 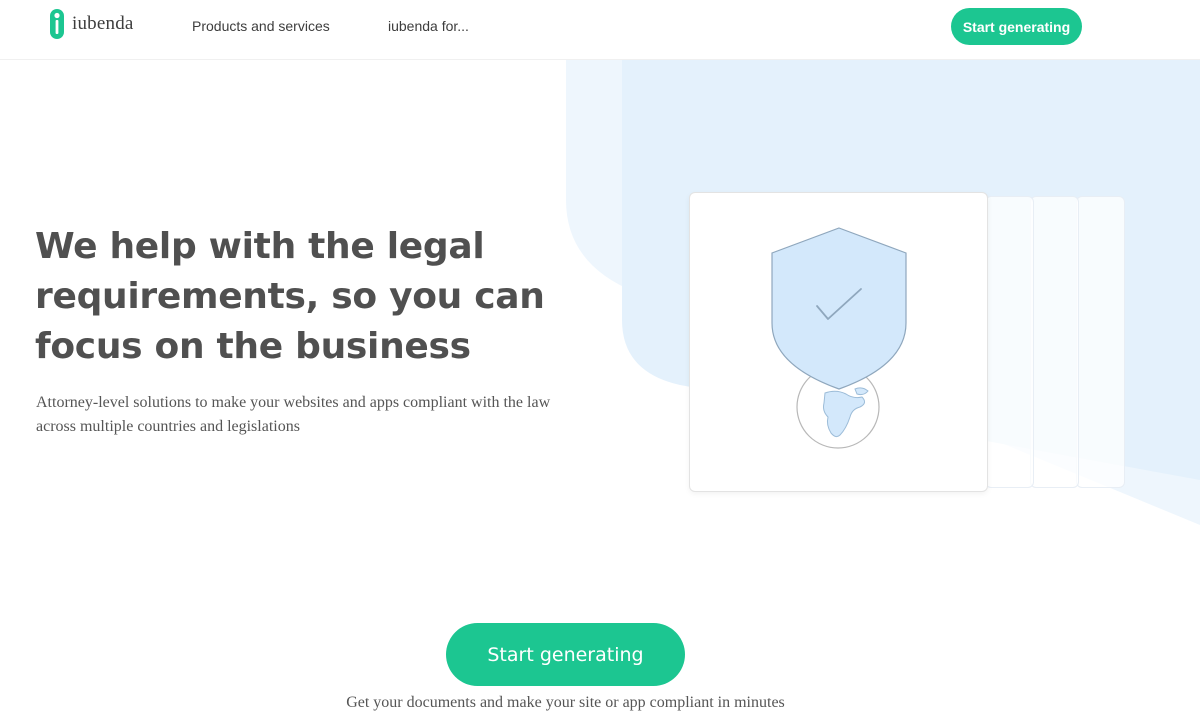 What do you see at coordinates (1016, 26) in the screenshot?
I see `header-start-generating-button: Start generating` at bounding box center [1016, 26].